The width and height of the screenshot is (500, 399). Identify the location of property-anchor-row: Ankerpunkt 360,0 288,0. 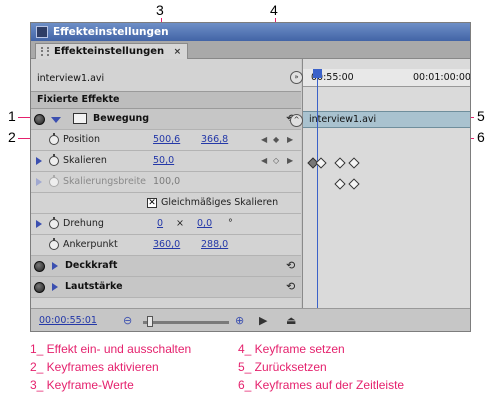
(166, 245).